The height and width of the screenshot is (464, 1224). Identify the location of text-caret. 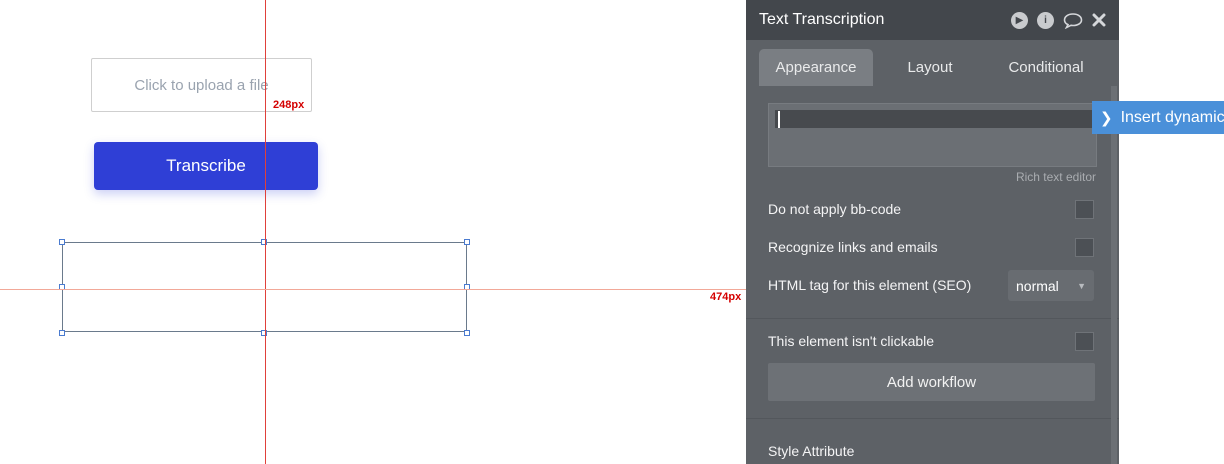
(779, 119).